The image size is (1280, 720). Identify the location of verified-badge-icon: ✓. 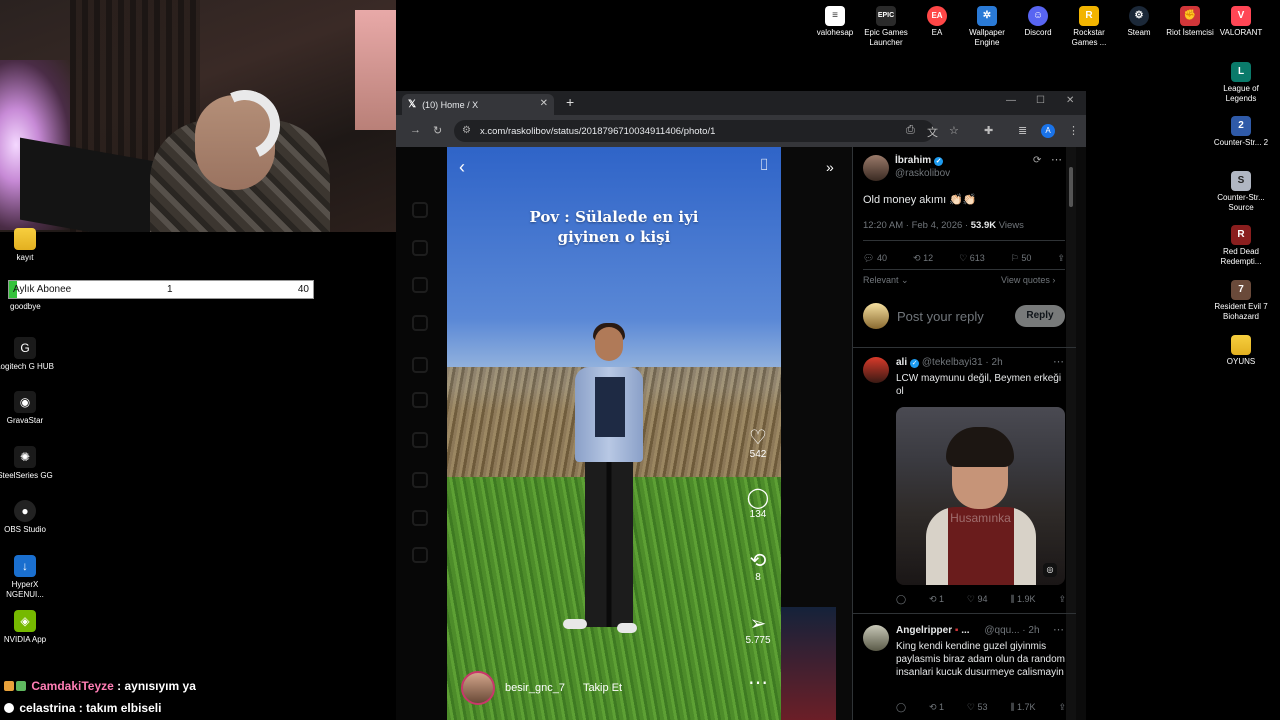
(939, 161).